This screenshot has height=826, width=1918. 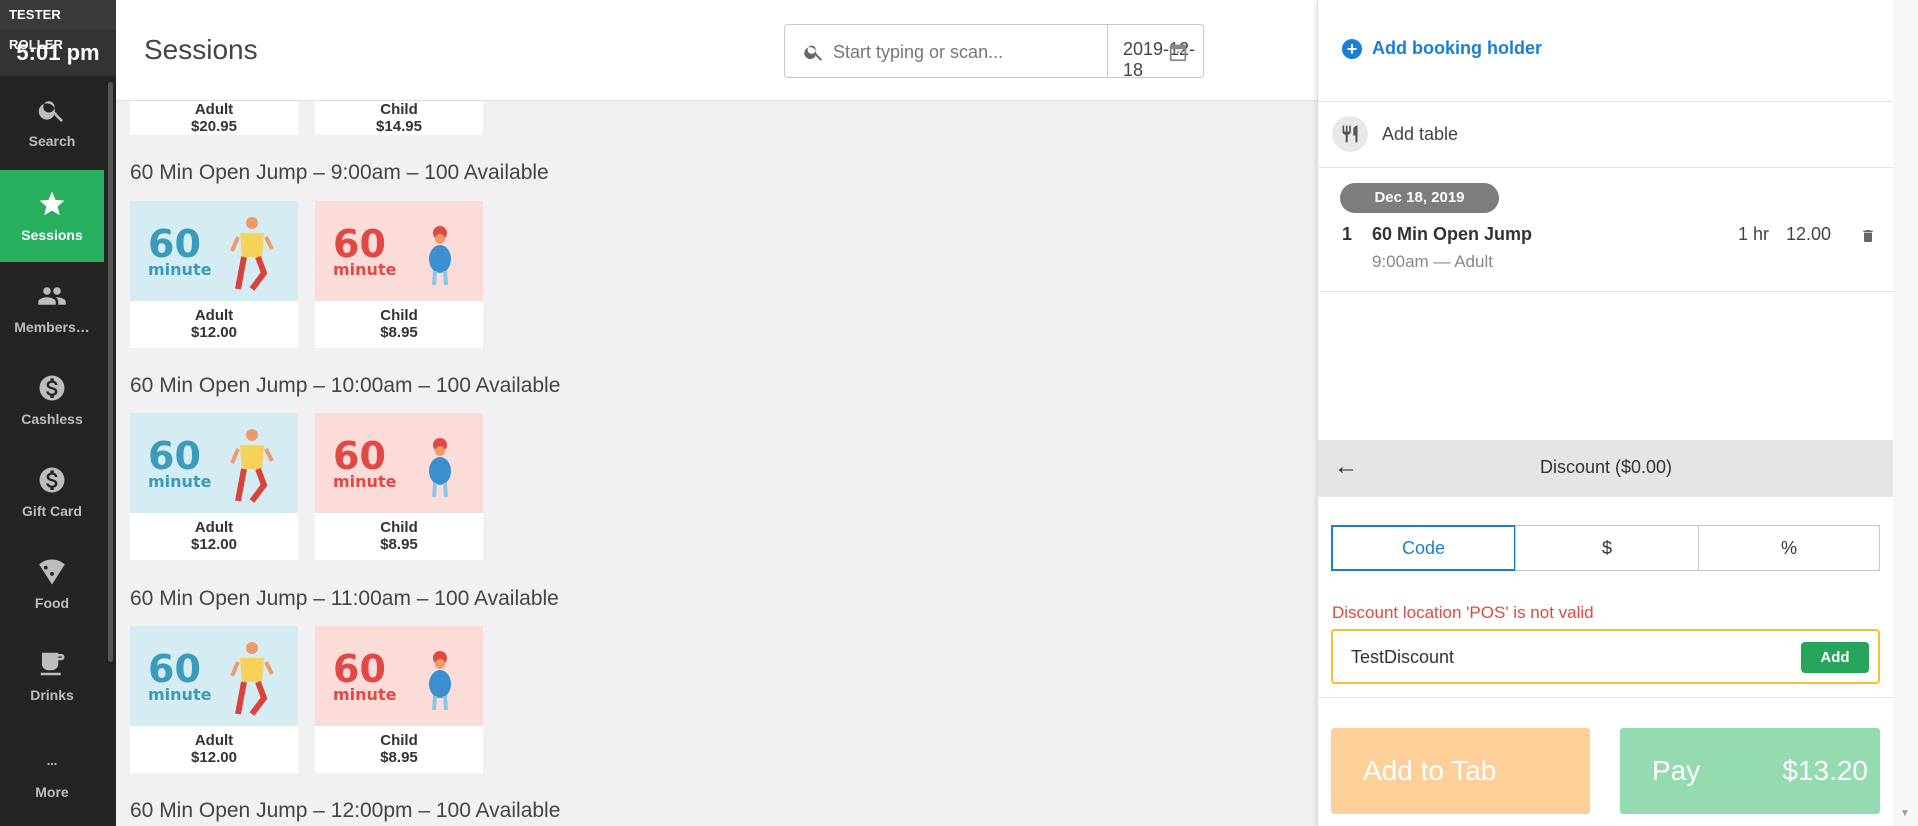 What do you see at coordinates (1754, 234) in the screenshot?
I see `line-duration: 1 hr` at bounding box center [1754, 234].